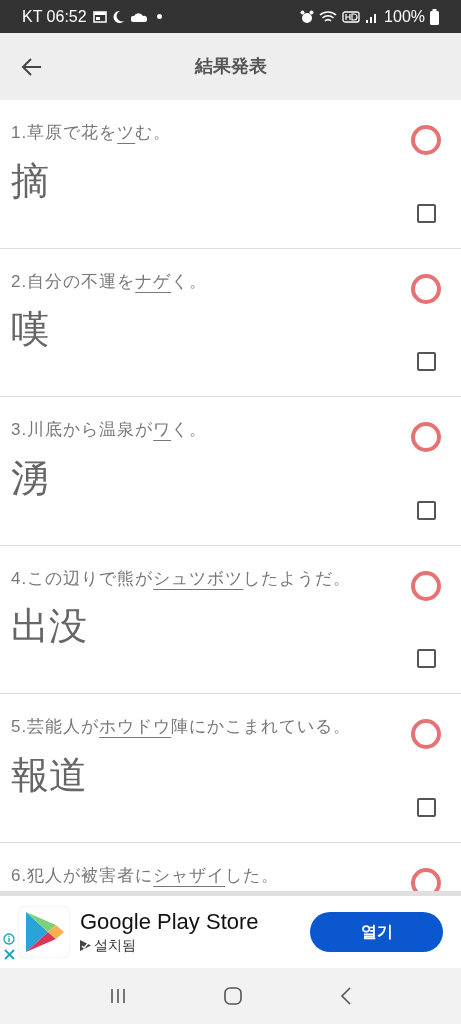 The height and width of the screenshot is (1024, 461). What do you see at coordinates (170, 921) in the screenshot?
I see `ad-title: Google Play Store` at bounding box center [170, 921].